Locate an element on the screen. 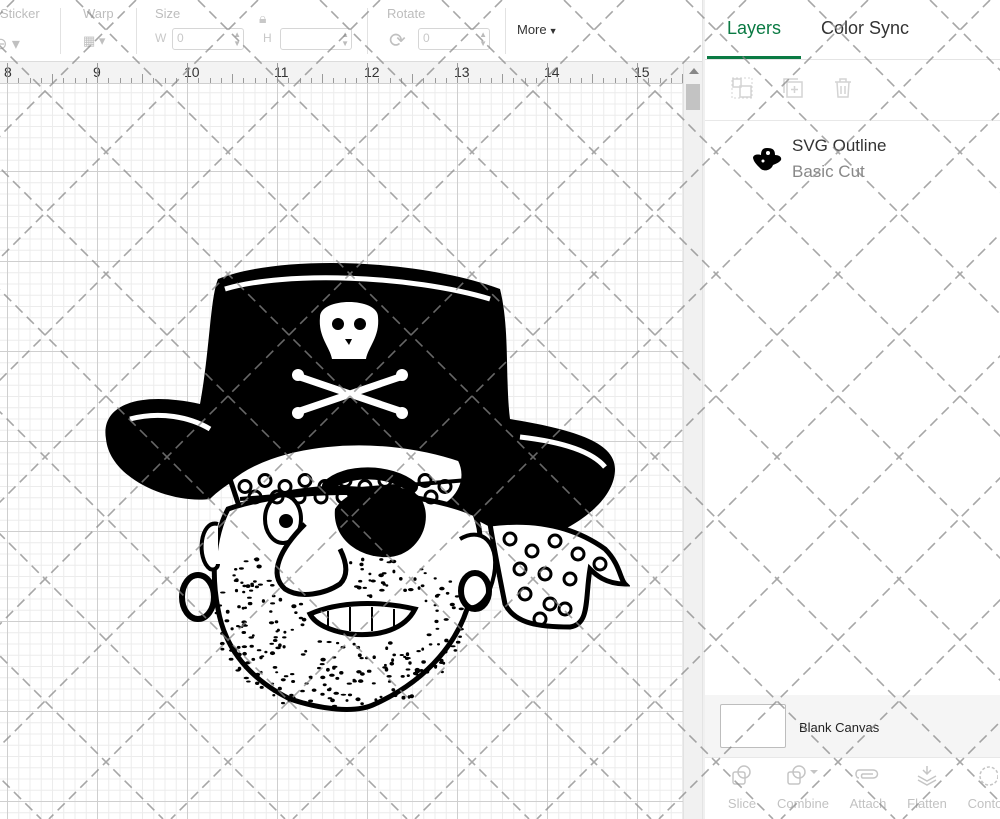 The image size is (1000, 819). sticker-icon: ⊖ ▾ is located at coordinates (10, 44).